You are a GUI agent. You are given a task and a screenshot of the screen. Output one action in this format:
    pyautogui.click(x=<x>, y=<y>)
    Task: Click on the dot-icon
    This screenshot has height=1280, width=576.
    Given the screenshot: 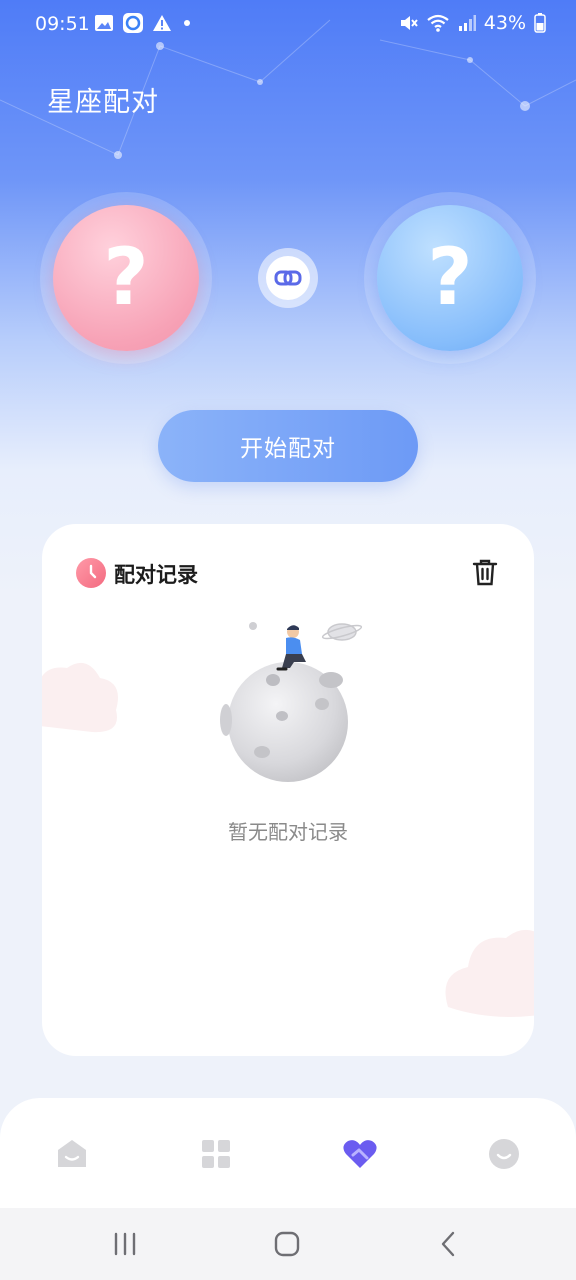 What is the action you would take?
    pyautogui.click(x=187, y=23)
    